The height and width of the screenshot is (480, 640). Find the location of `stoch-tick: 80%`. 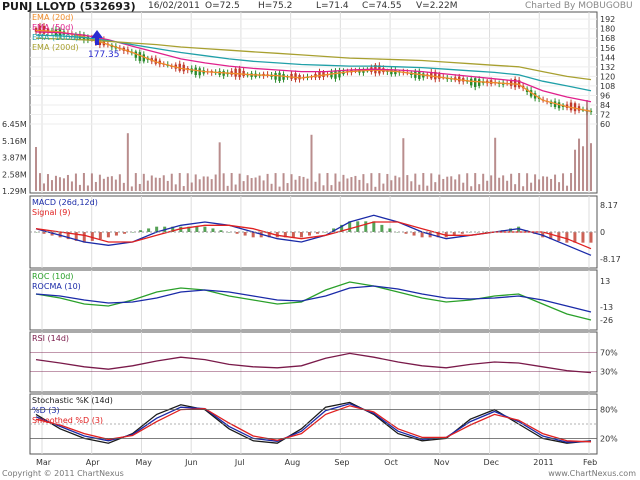

stoch-tick: 80% is located at coordinates (609, 410).